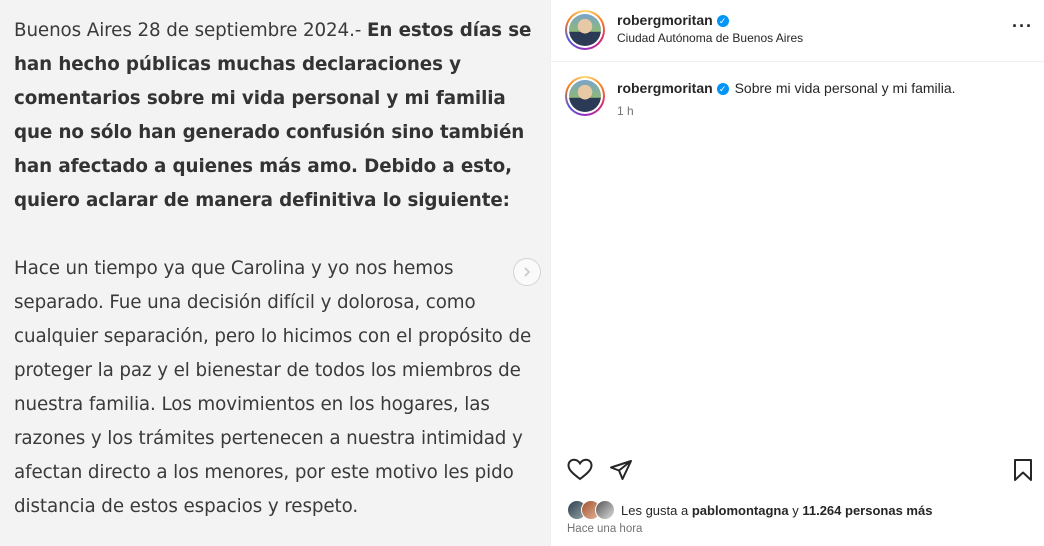 Image resolution: width=1044 pixels, height=546 pixels. I want to click on caption-username: robergmoritan, so click(665, 88).